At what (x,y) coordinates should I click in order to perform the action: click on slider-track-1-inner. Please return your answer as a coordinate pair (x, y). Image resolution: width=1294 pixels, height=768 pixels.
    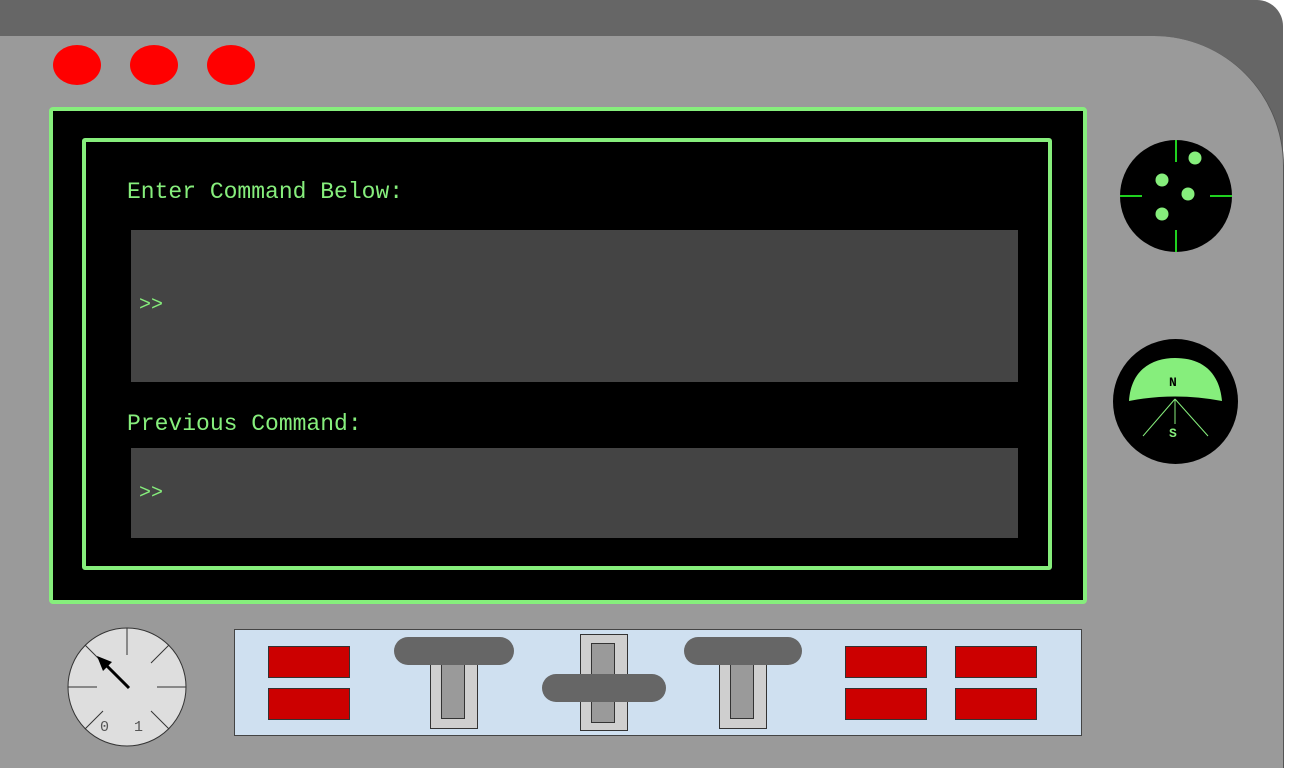
    Looking at the image, I should click on (453, 689).